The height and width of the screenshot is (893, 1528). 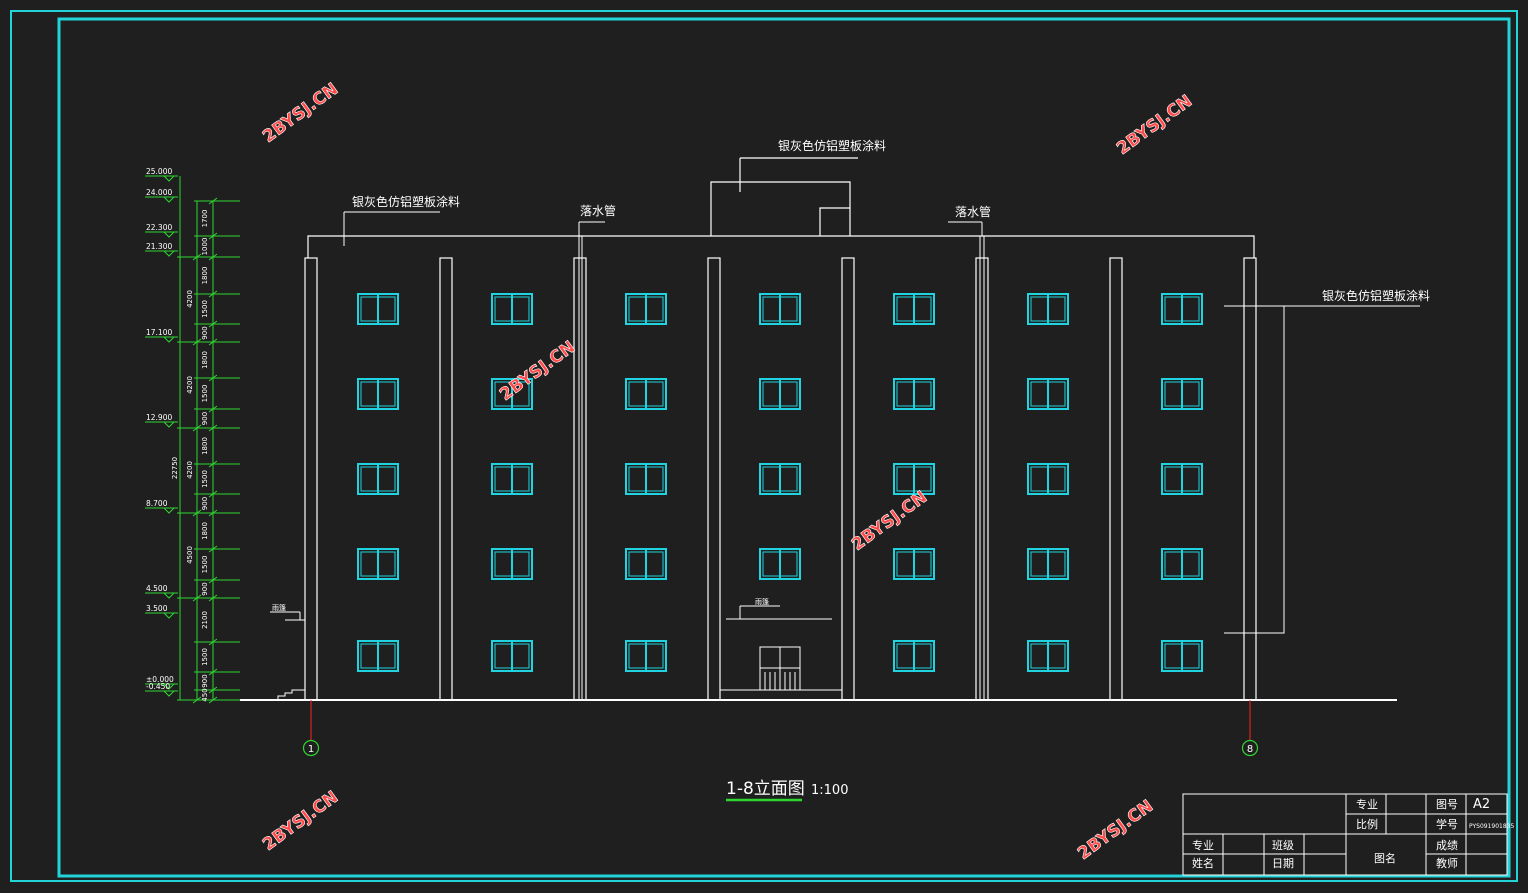 What do you see at coordinates (159, 171) in the screenshot?
I see `level-value: 25.000` at bounding box center [159, 171].